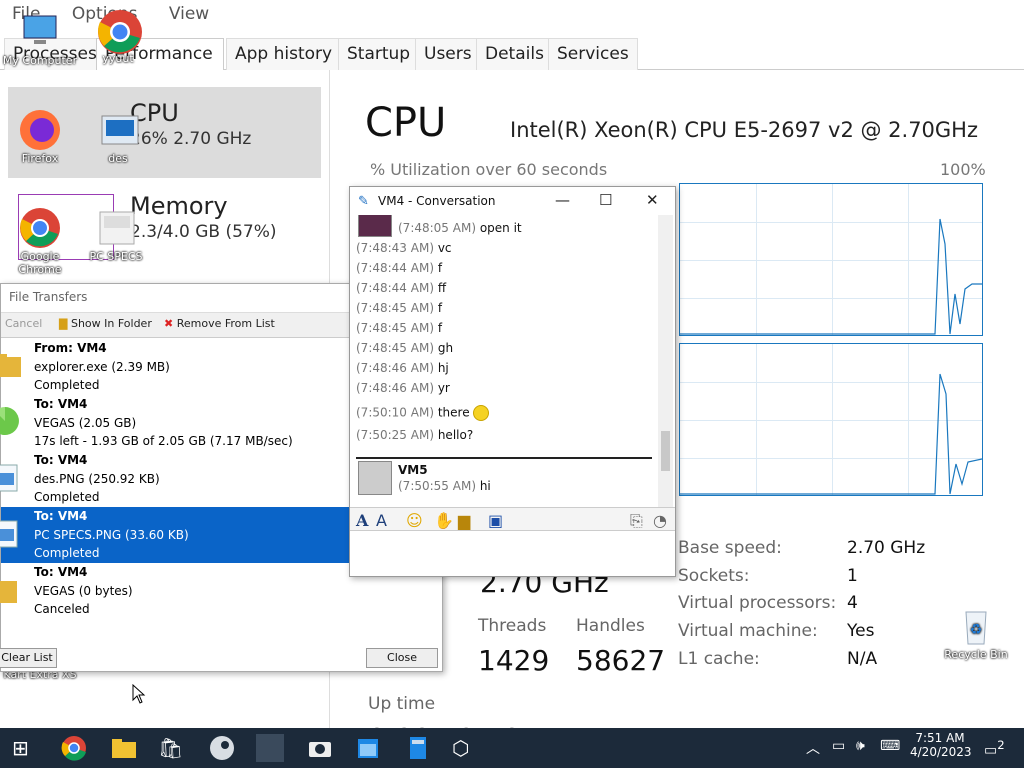  What do you see at coordinates (852, 576) in the screenshot?
I see `spec-value: 1` at bounding box center [852, 576].